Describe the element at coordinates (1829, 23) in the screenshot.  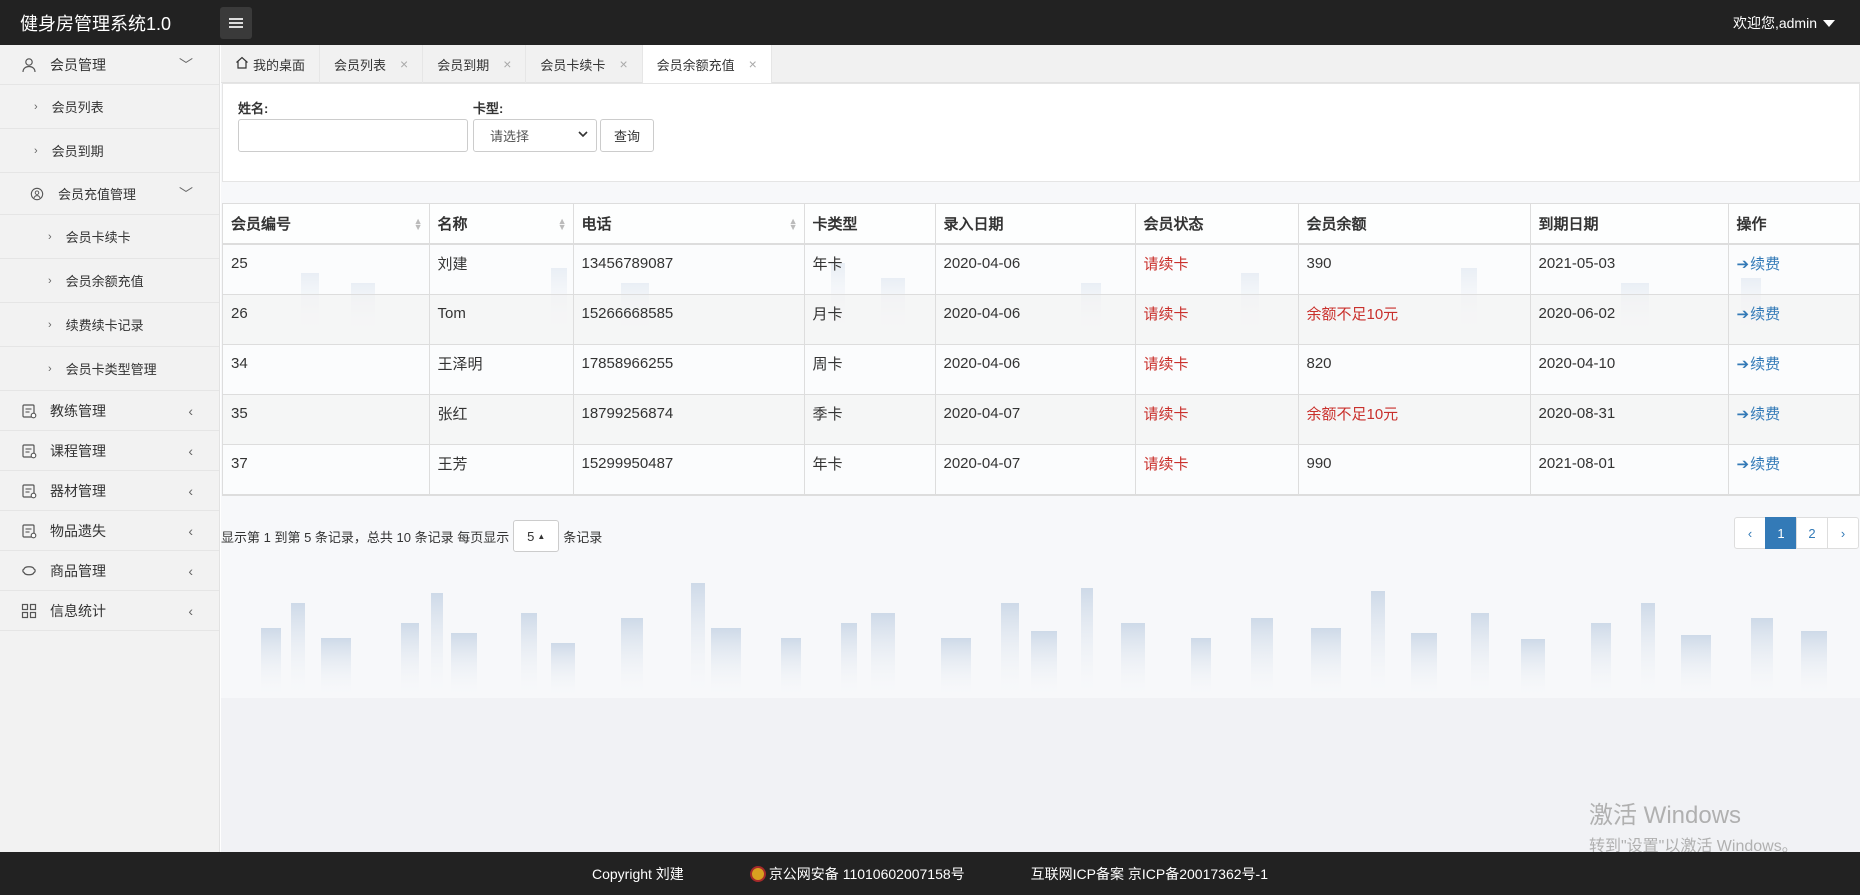
I see `caret-down-icon` at that location.